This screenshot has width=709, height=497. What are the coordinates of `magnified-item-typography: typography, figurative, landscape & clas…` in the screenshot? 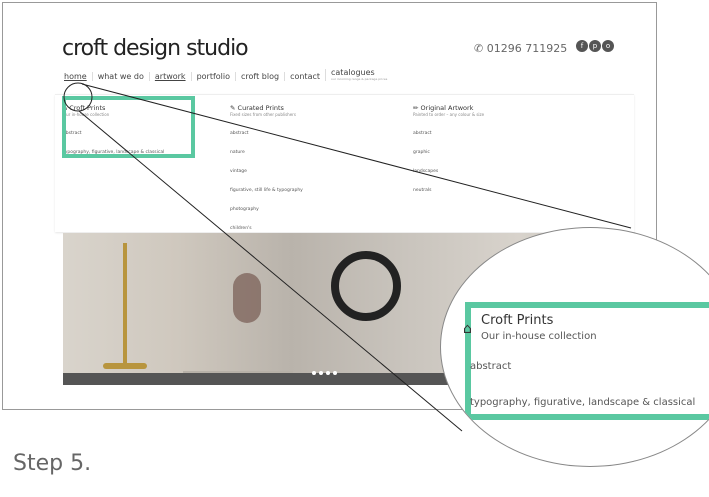 It's located at (582, 402).